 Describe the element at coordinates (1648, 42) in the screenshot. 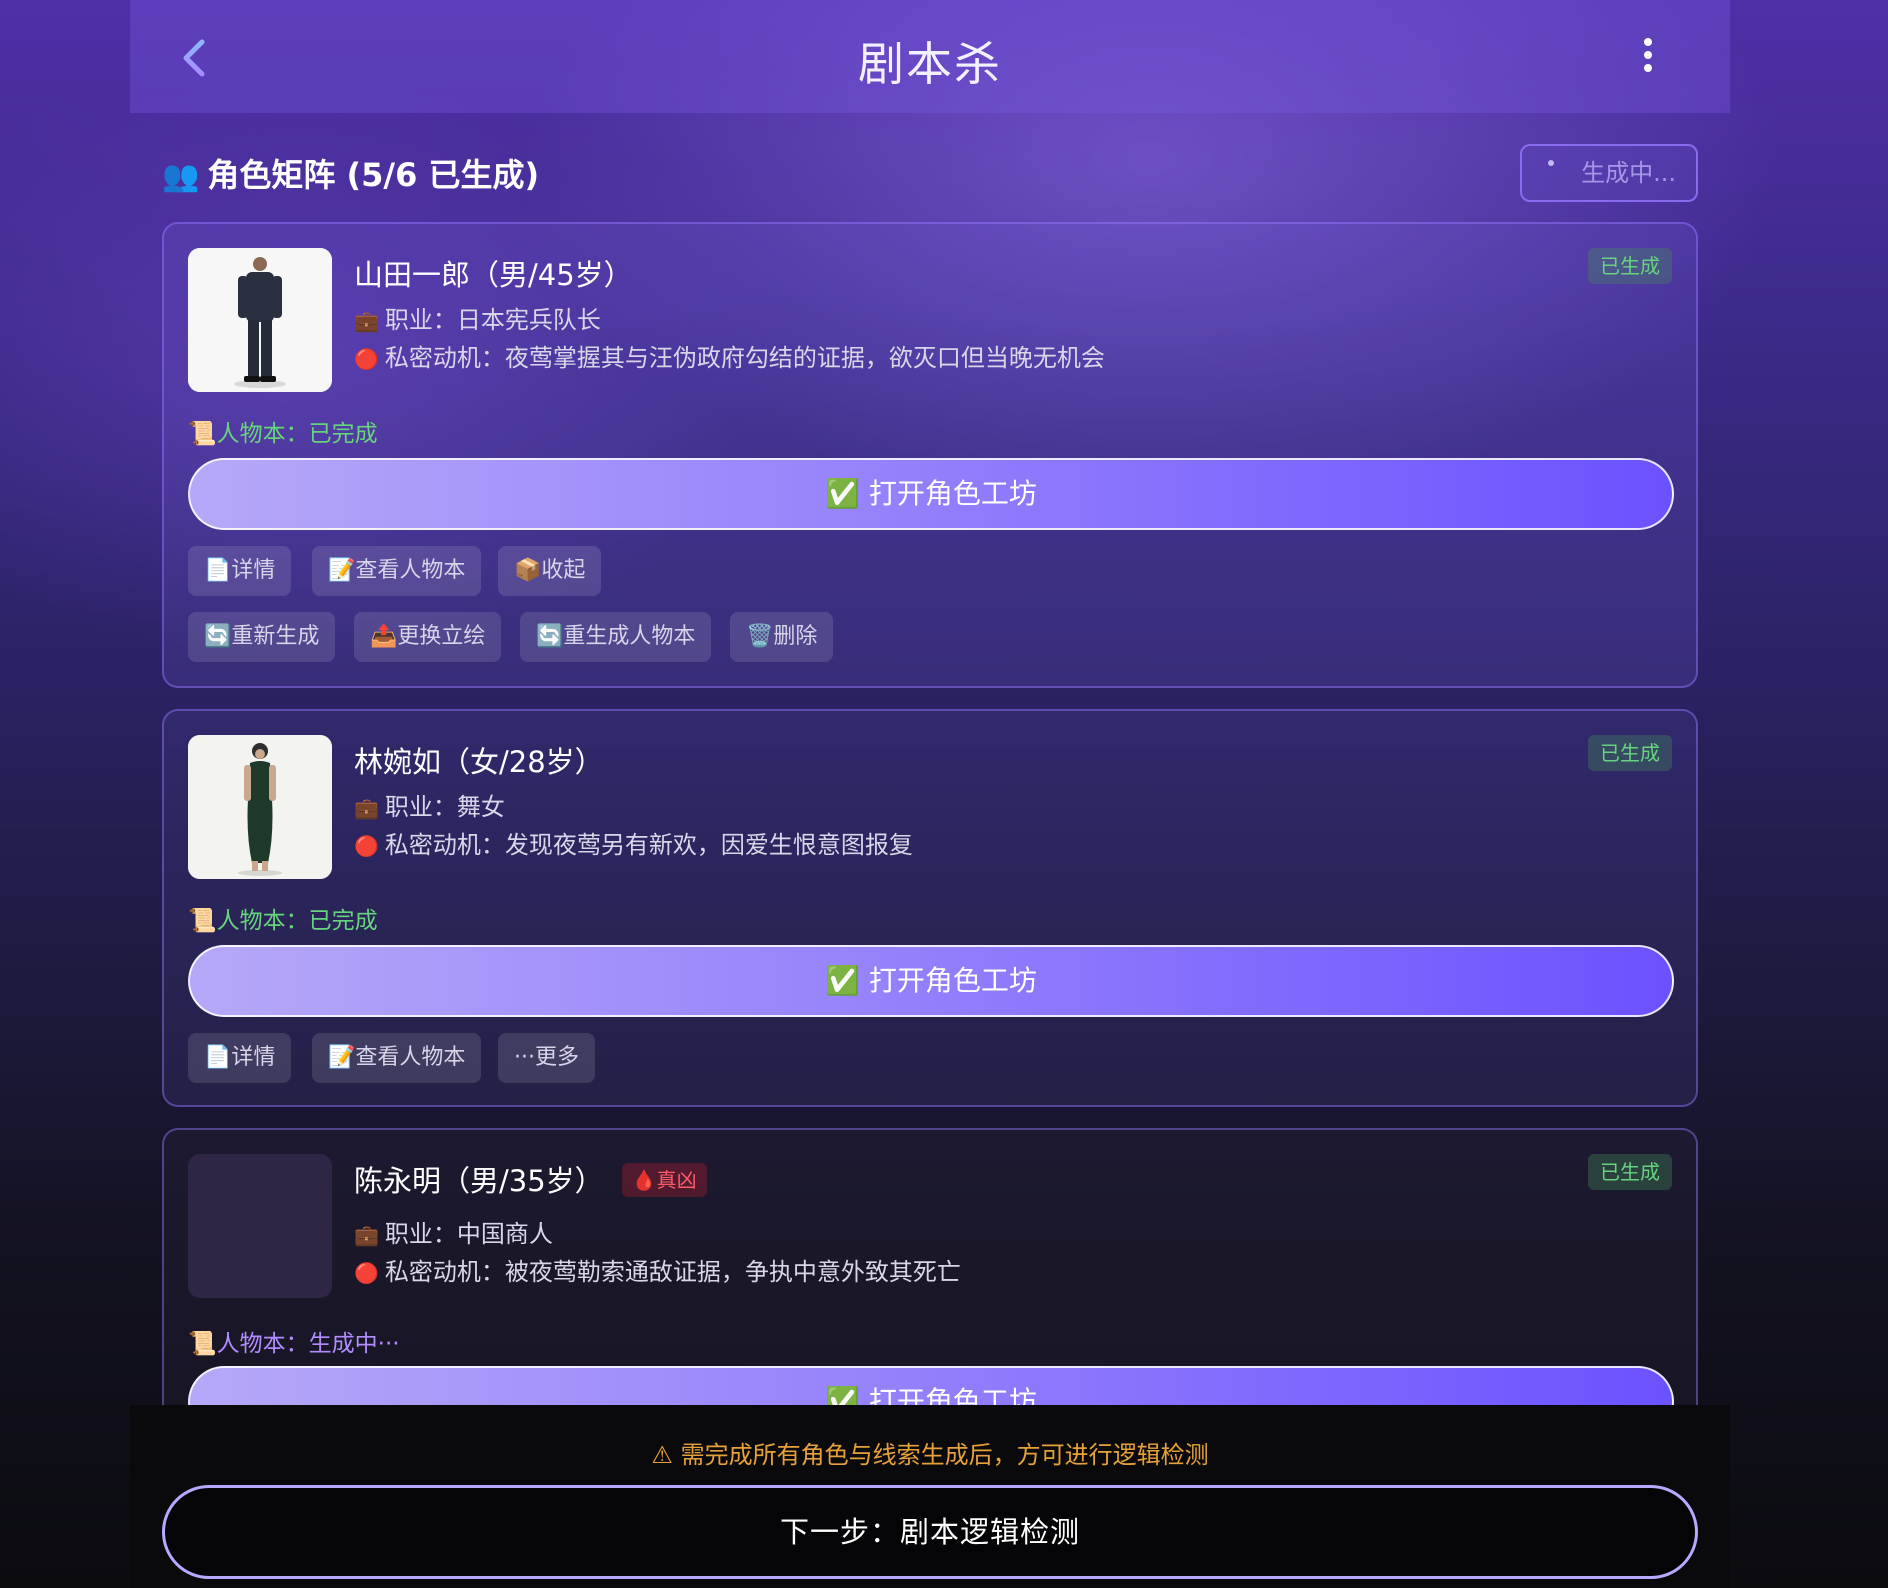

I see `more-dots-icon` at that location.